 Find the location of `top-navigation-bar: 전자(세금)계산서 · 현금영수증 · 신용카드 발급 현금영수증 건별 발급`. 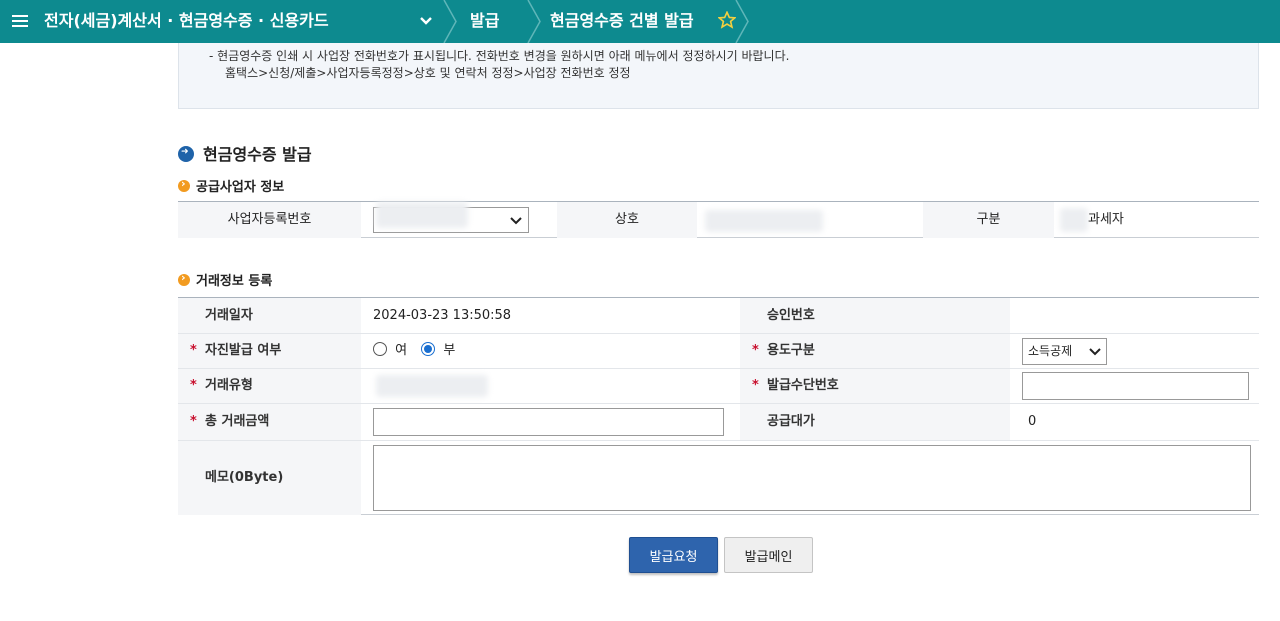

top-navigation-bar: 전자(세금)계산서 · 현금영수증 · 신용카드 발급 현금영수증 건별 발급 is located at coordinates (640, 21).